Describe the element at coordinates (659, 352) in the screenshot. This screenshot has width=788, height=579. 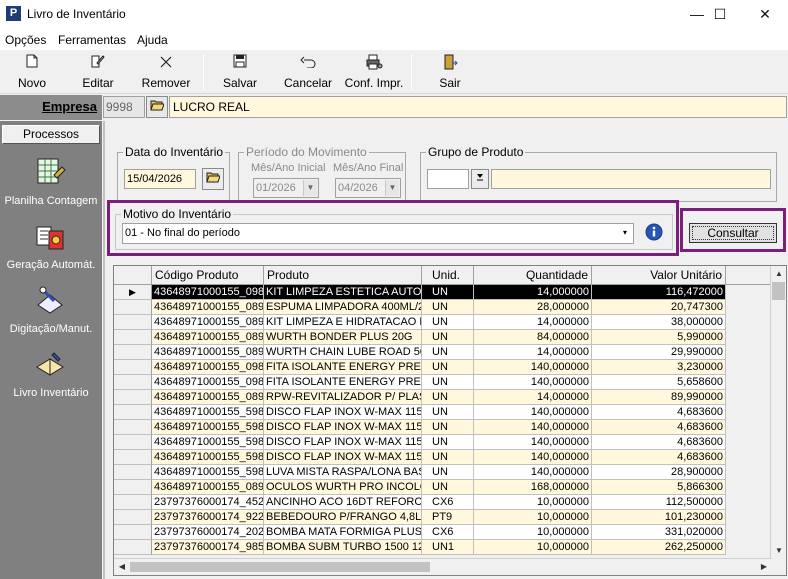
I see `table-cell: 29,990000` at that location.